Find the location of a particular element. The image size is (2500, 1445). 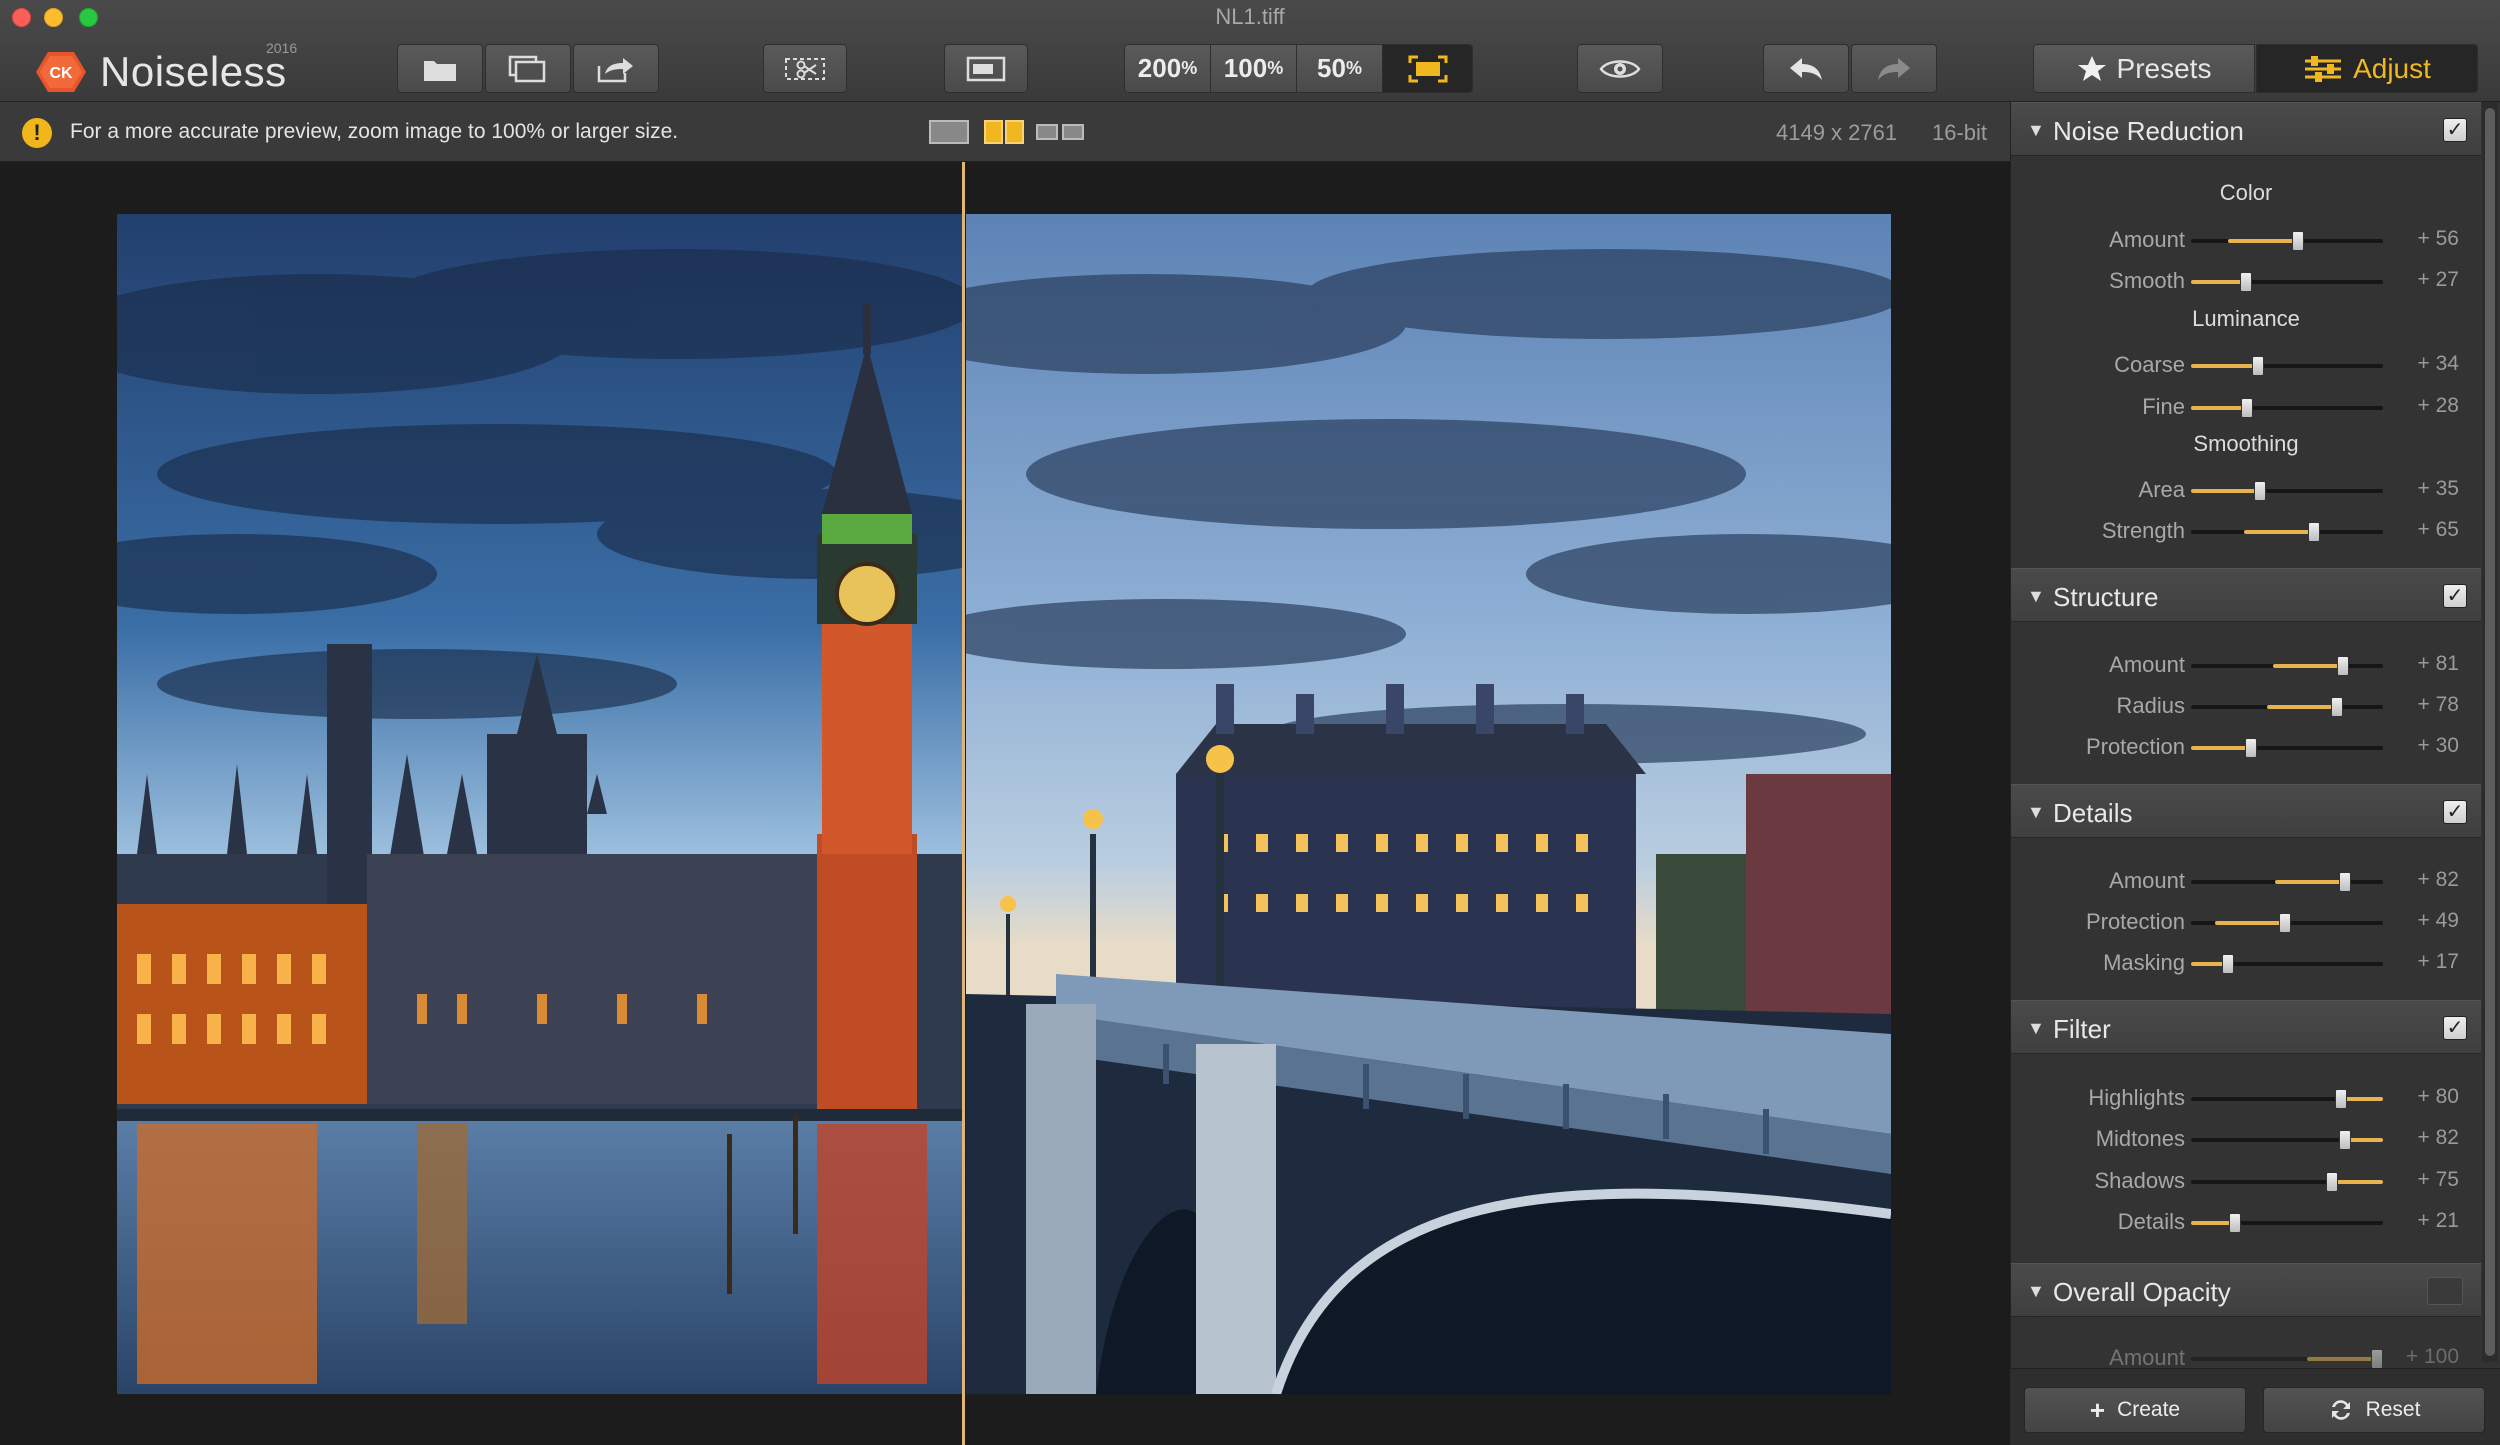

undo-button is located at coordinates (1806, 68).